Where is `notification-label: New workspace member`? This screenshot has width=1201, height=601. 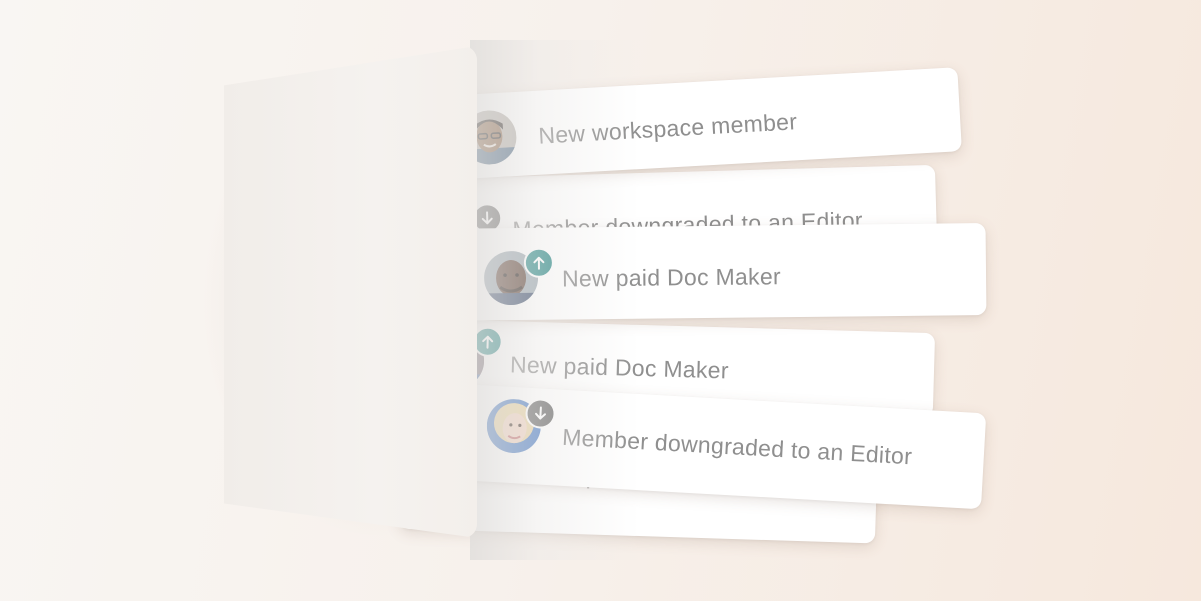 notification-label: New workspace member is located at coordinates (667, 128).